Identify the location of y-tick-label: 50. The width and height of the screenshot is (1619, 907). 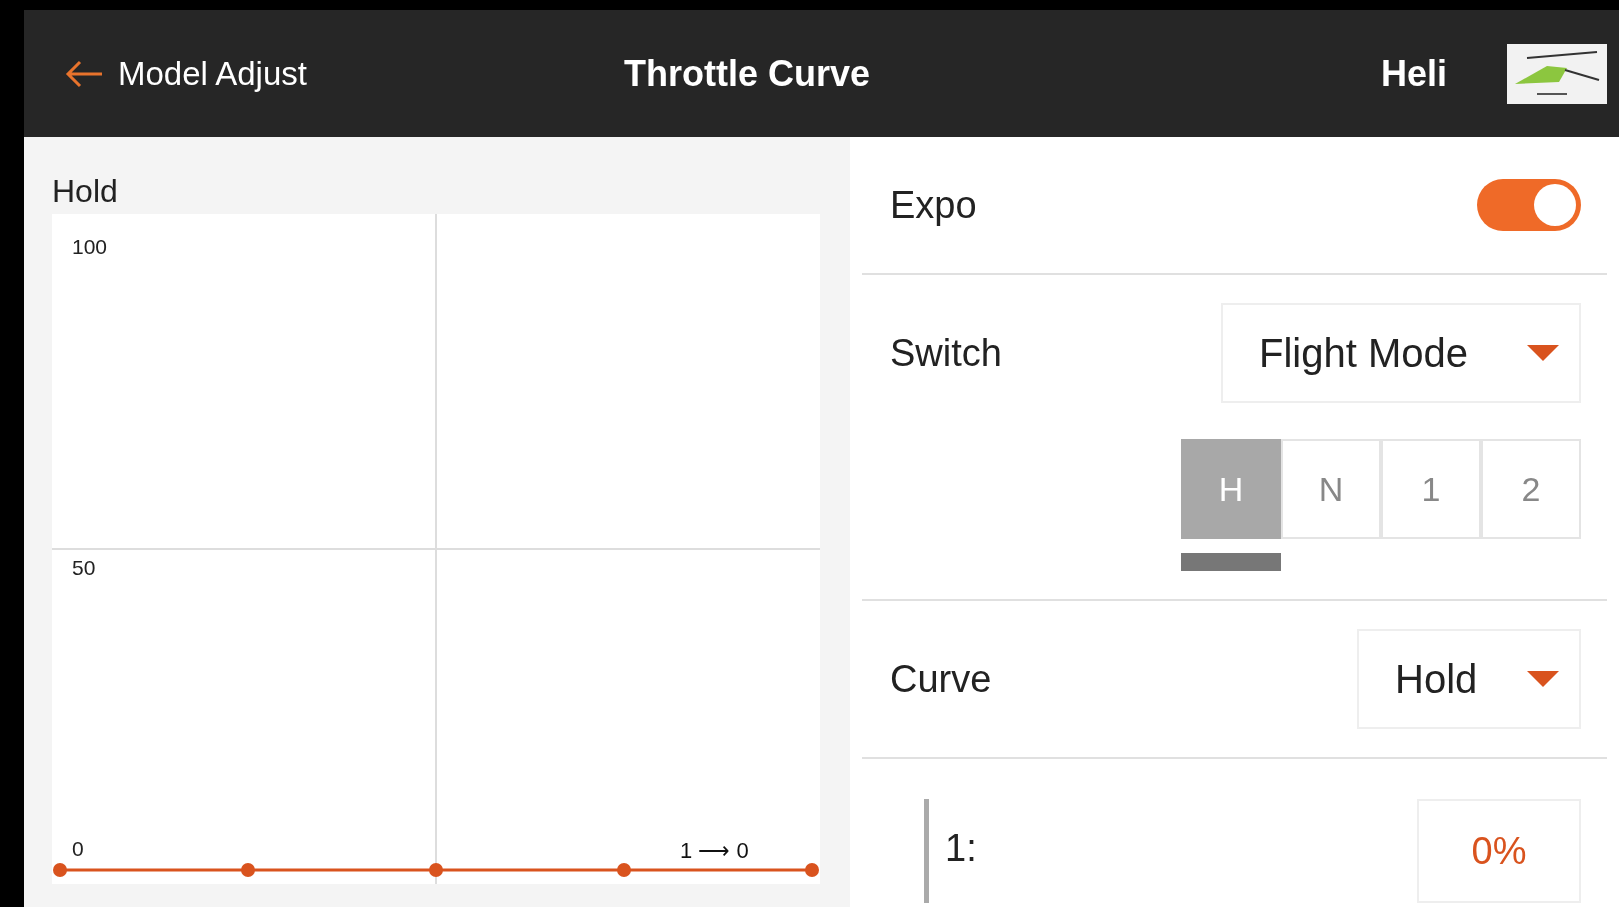
(84, 567).